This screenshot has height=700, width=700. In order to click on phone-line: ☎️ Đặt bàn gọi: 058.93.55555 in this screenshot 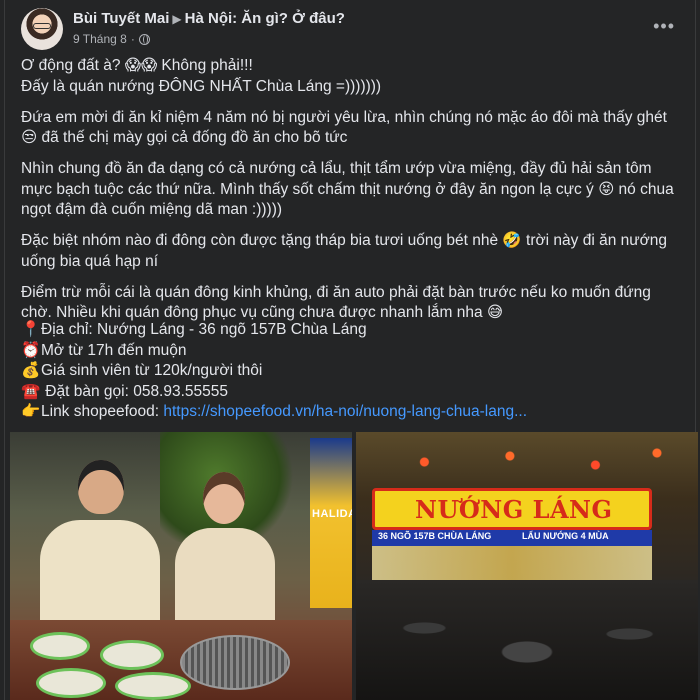, I will do `click(353, 392)`.